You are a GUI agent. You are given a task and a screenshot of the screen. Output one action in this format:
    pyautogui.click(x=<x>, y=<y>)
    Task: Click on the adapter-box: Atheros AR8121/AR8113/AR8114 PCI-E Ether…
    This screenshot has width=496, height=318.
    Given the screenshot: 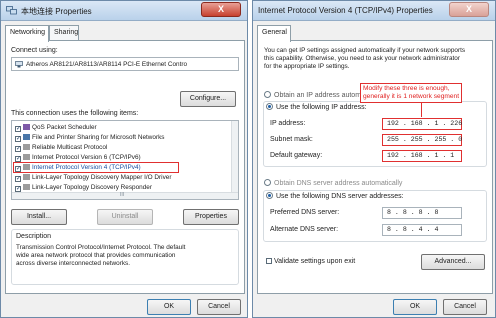 What is the action you would take?
    pyautogui.click(x=125, y=64)
    